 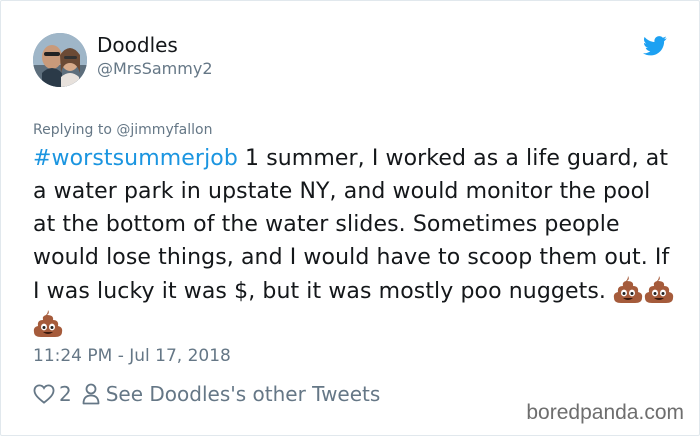 I want to click on like-count: 2, so click(x=65, y=394).